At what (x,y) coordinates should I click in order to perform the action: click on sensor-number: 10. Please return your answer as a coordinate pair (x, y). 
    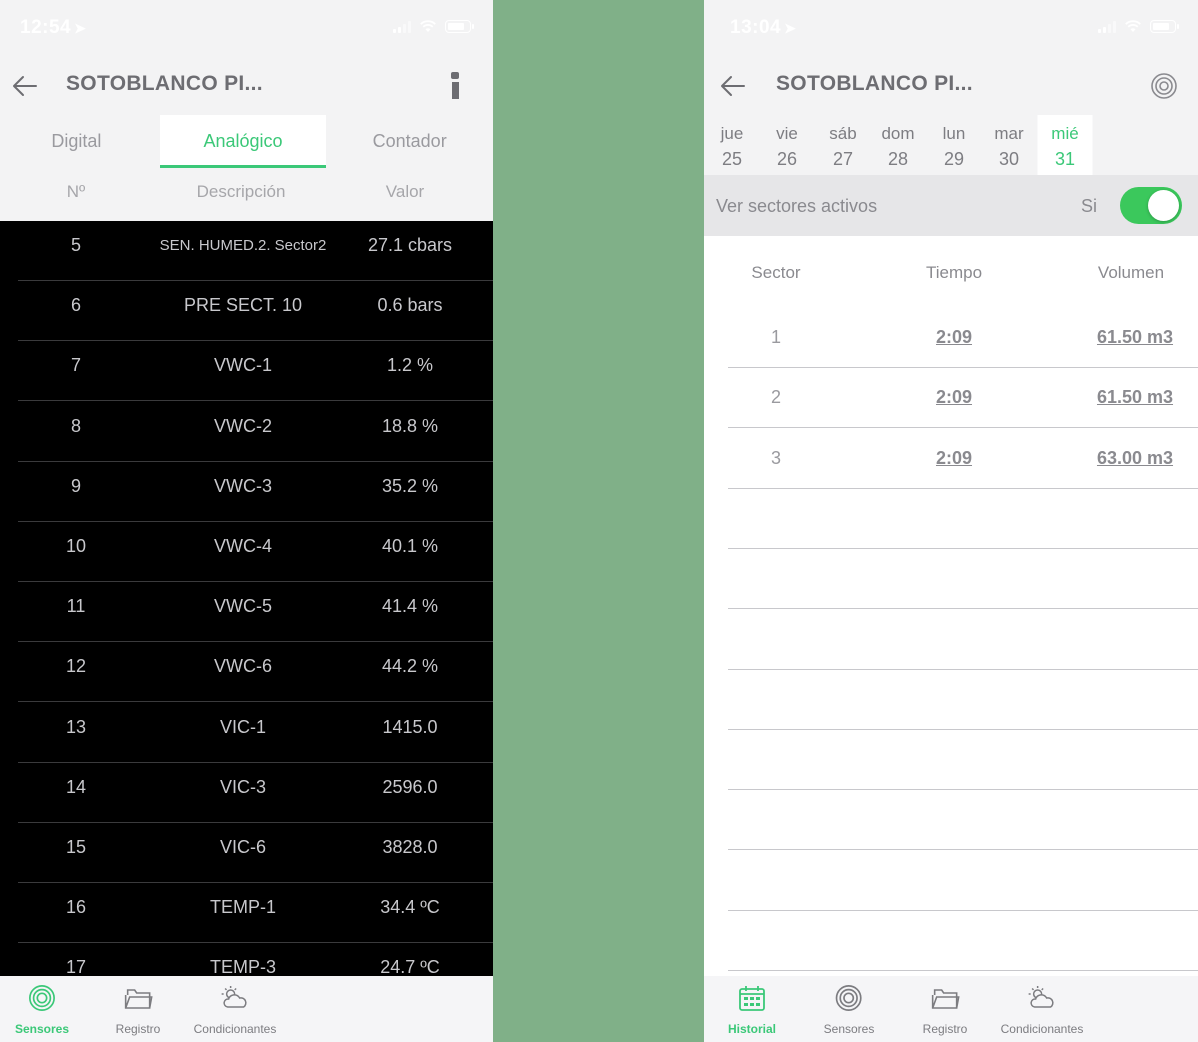
    Looking at the image, I should click on (76, 546).